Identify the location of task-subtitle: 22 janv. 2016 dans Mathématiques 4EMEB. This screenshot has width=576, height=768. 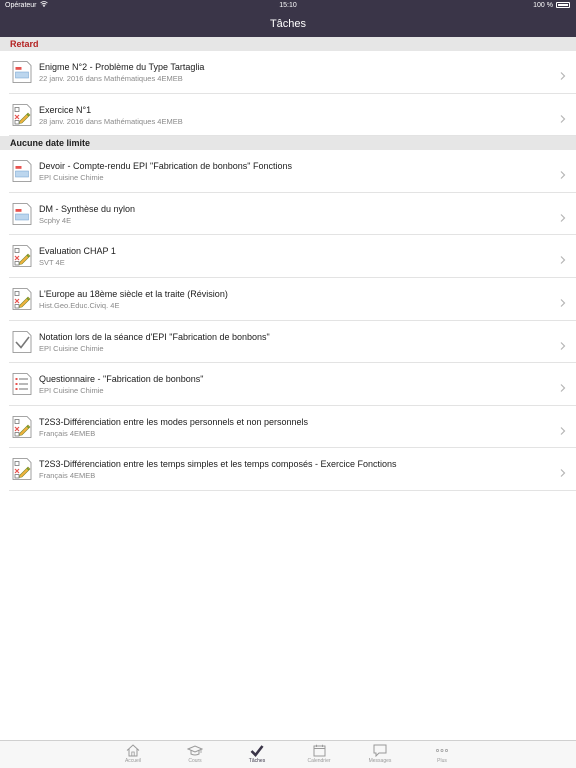
(111, 78).